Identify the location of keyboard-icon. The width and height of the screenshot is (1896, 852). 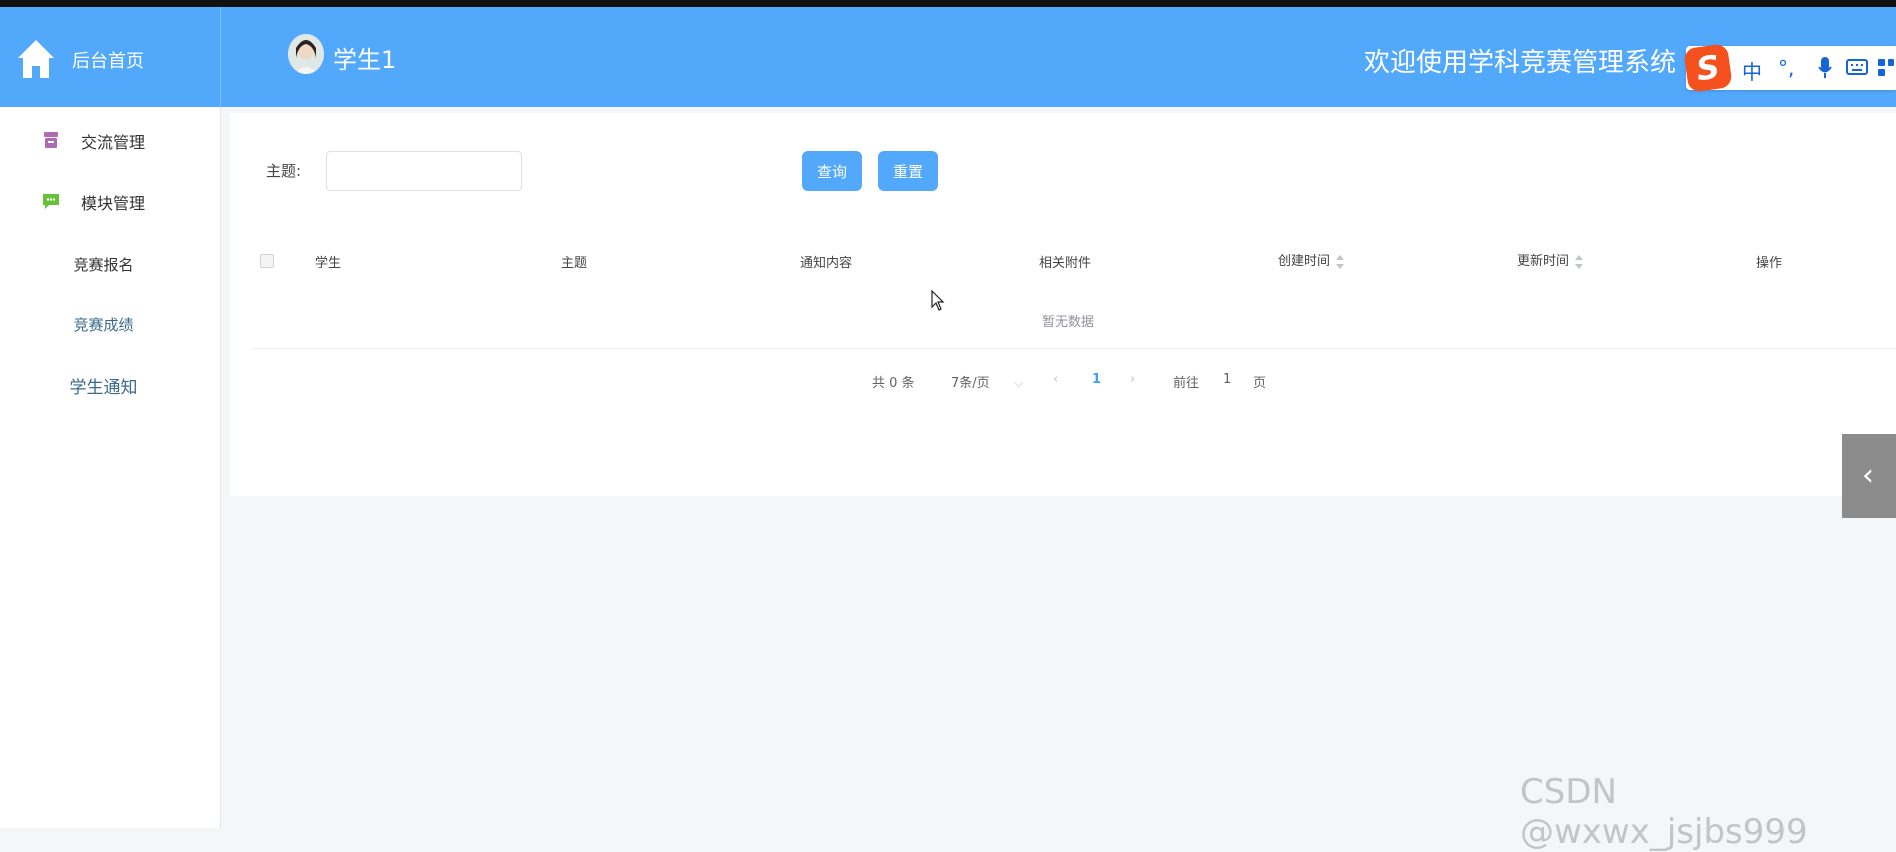
(1857, 67).